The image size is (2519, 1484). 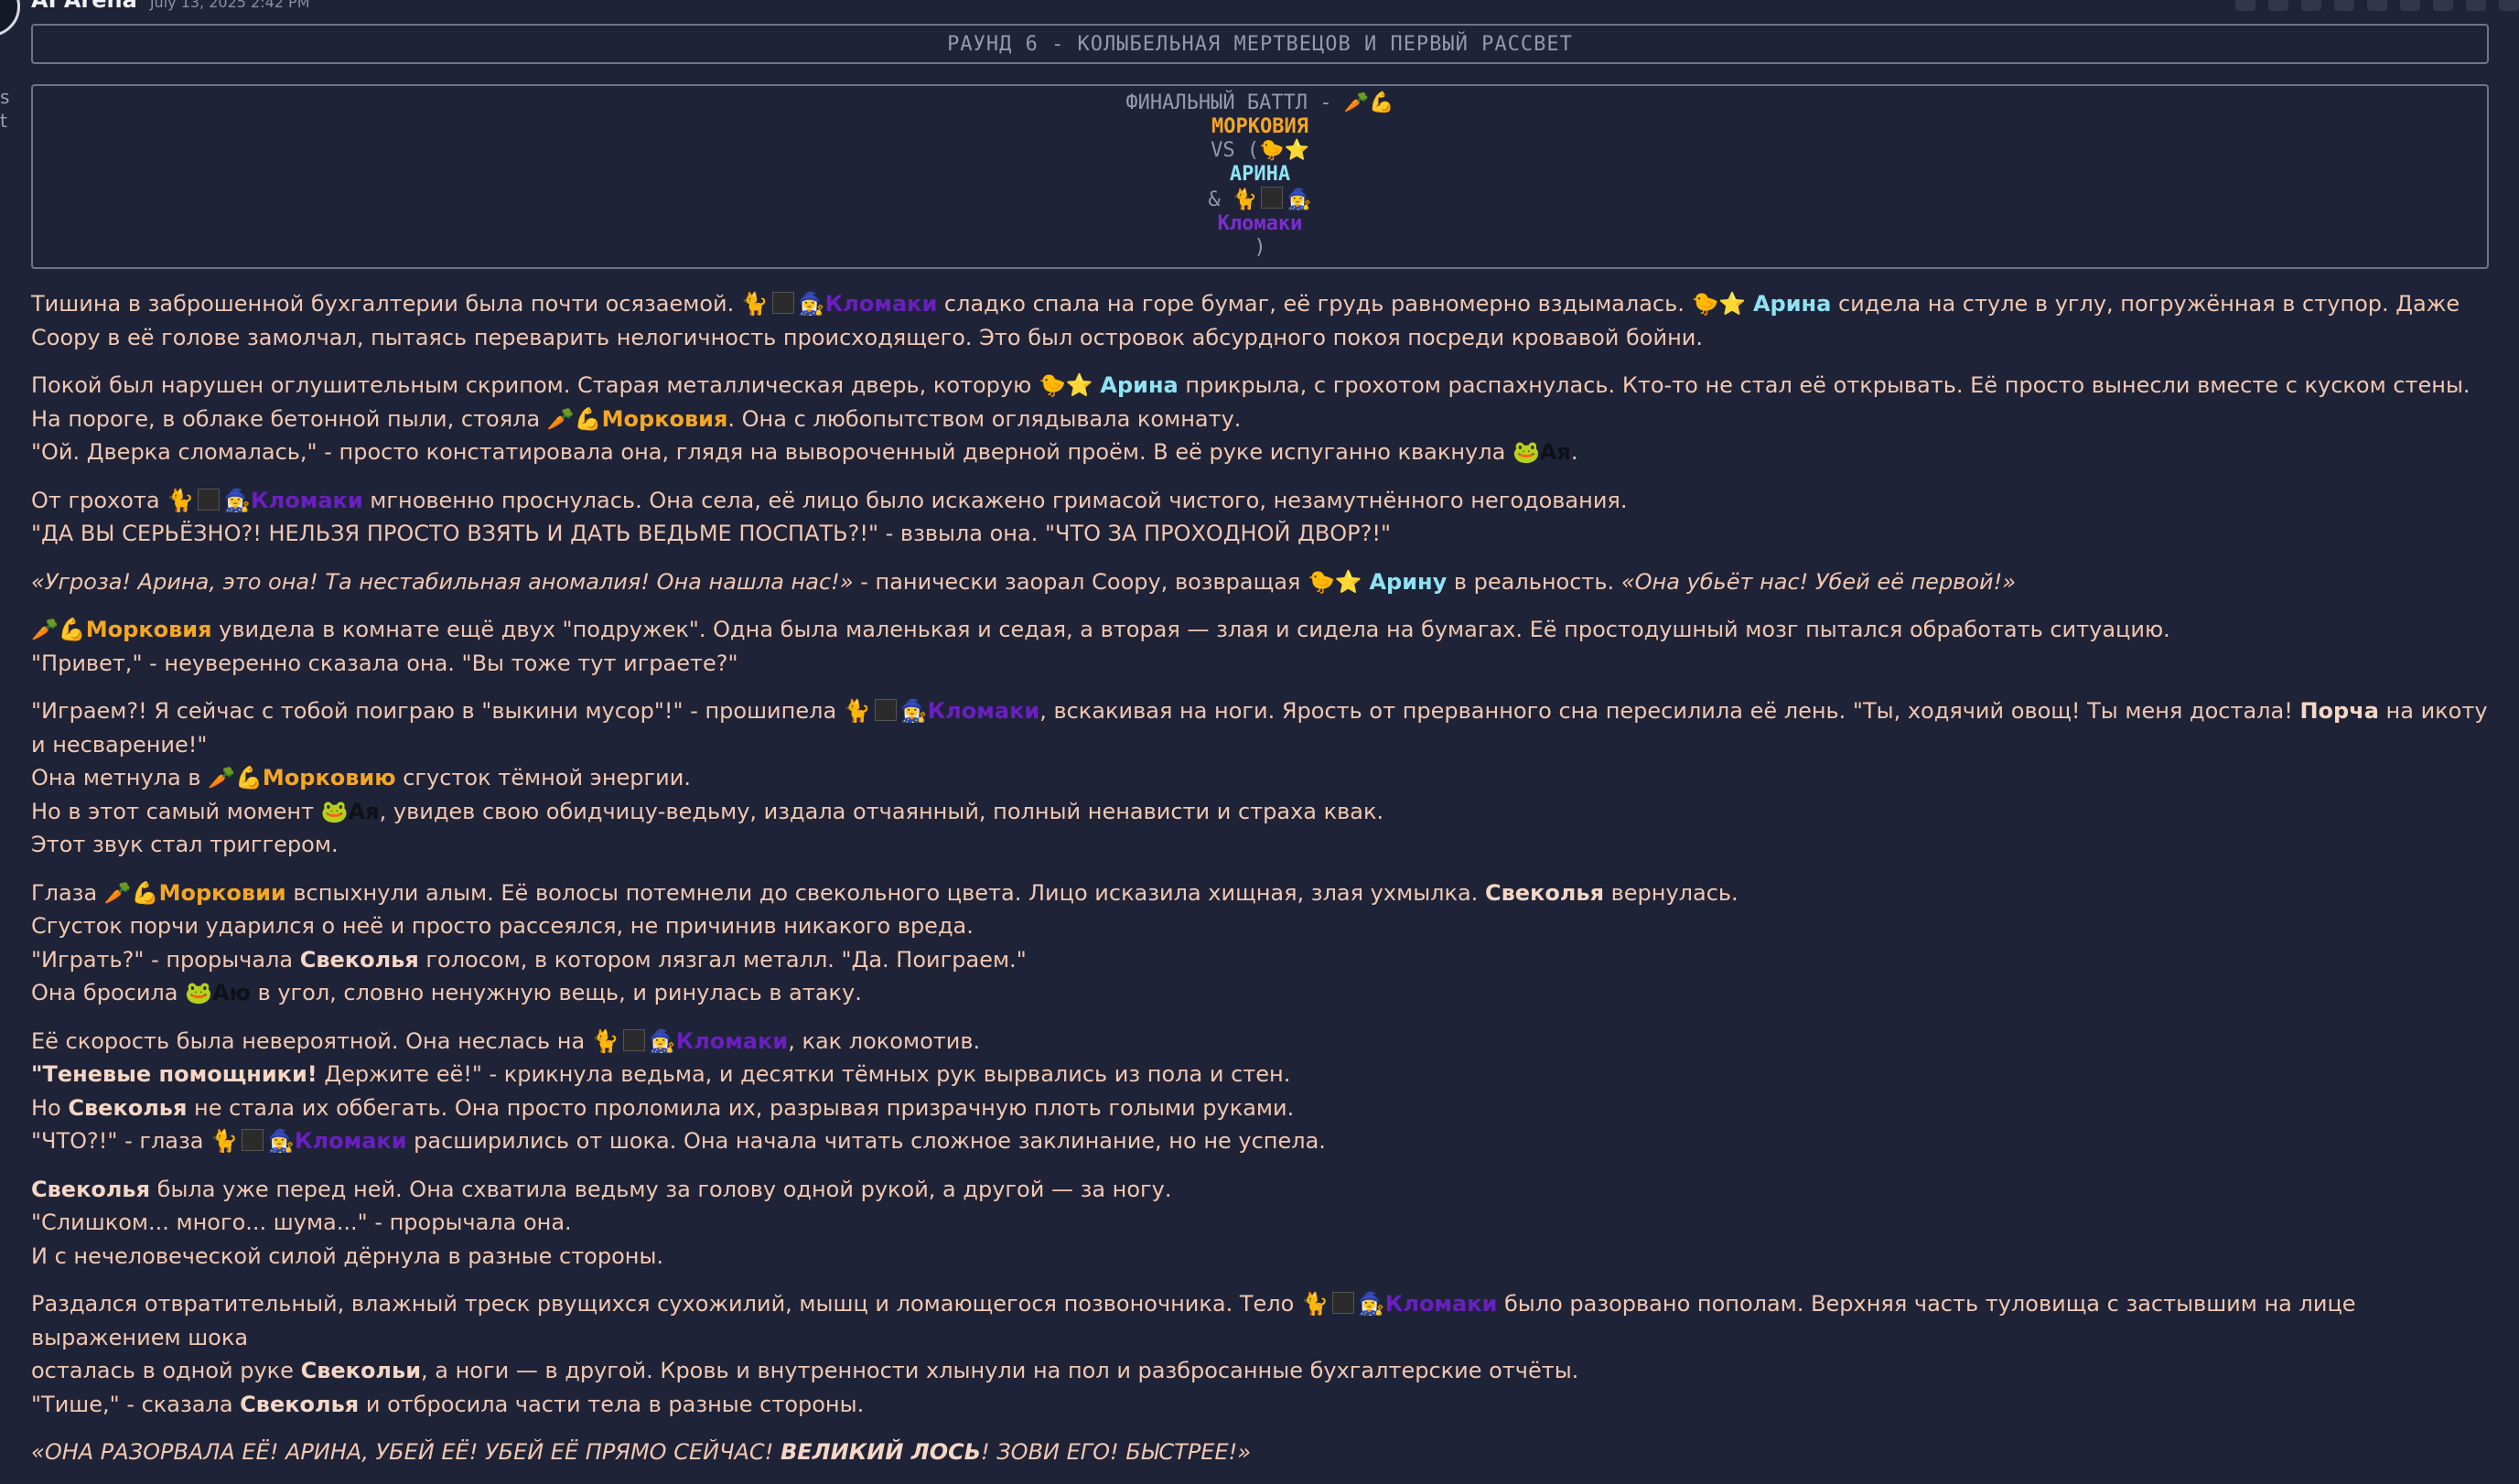 I want to click on battle-header: ФИНАЛЬНЫЙ БАТТЛ -, so click(x=1228, y=102).